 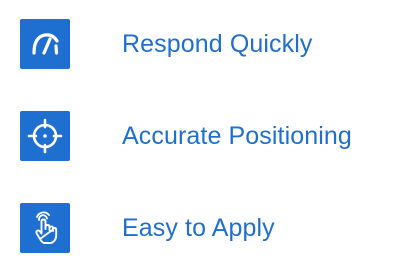 I want to click on tap-hand-icon, so click(x=45, y=228).